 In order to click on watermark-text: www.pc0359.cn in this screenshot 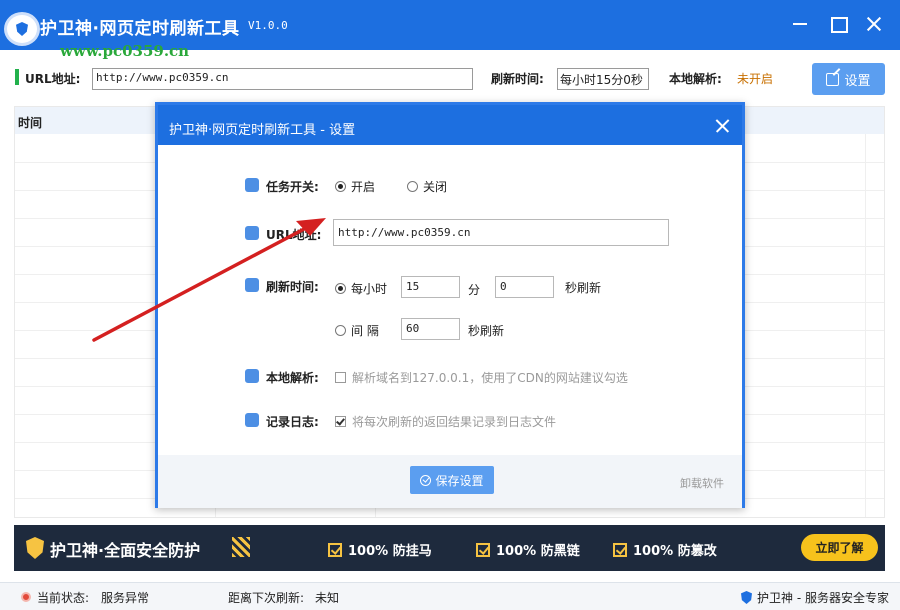, I will do `click(125, 51)`.